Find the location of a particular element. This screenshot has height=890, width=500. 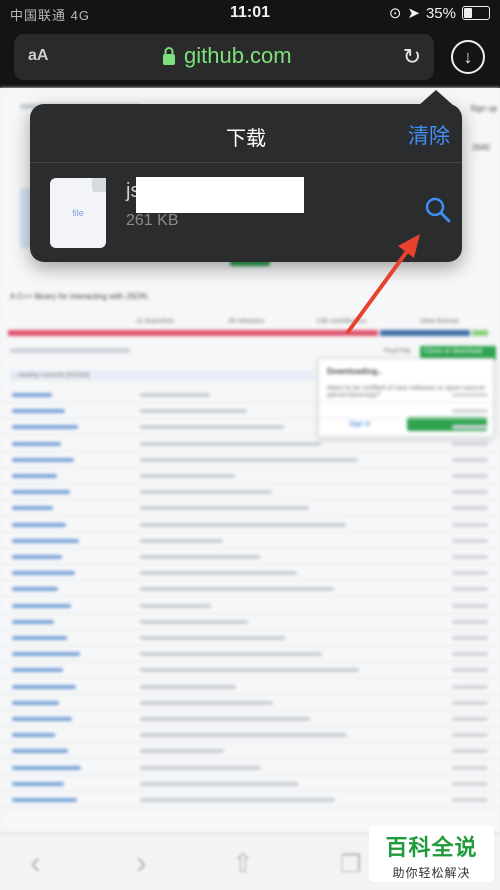

browser-toolbar: aA github.com ↻ ↓ is located at coordinates (250, 58).